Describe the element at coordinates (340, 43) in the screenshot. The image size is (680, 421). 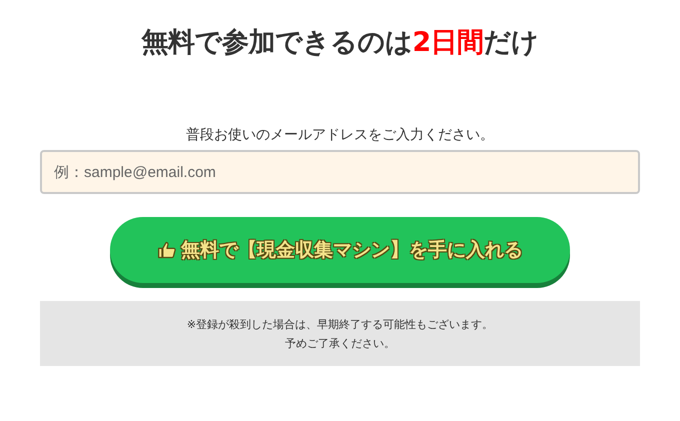
I see `headline: 無料で参加できるのは2日間だけ` at that location.